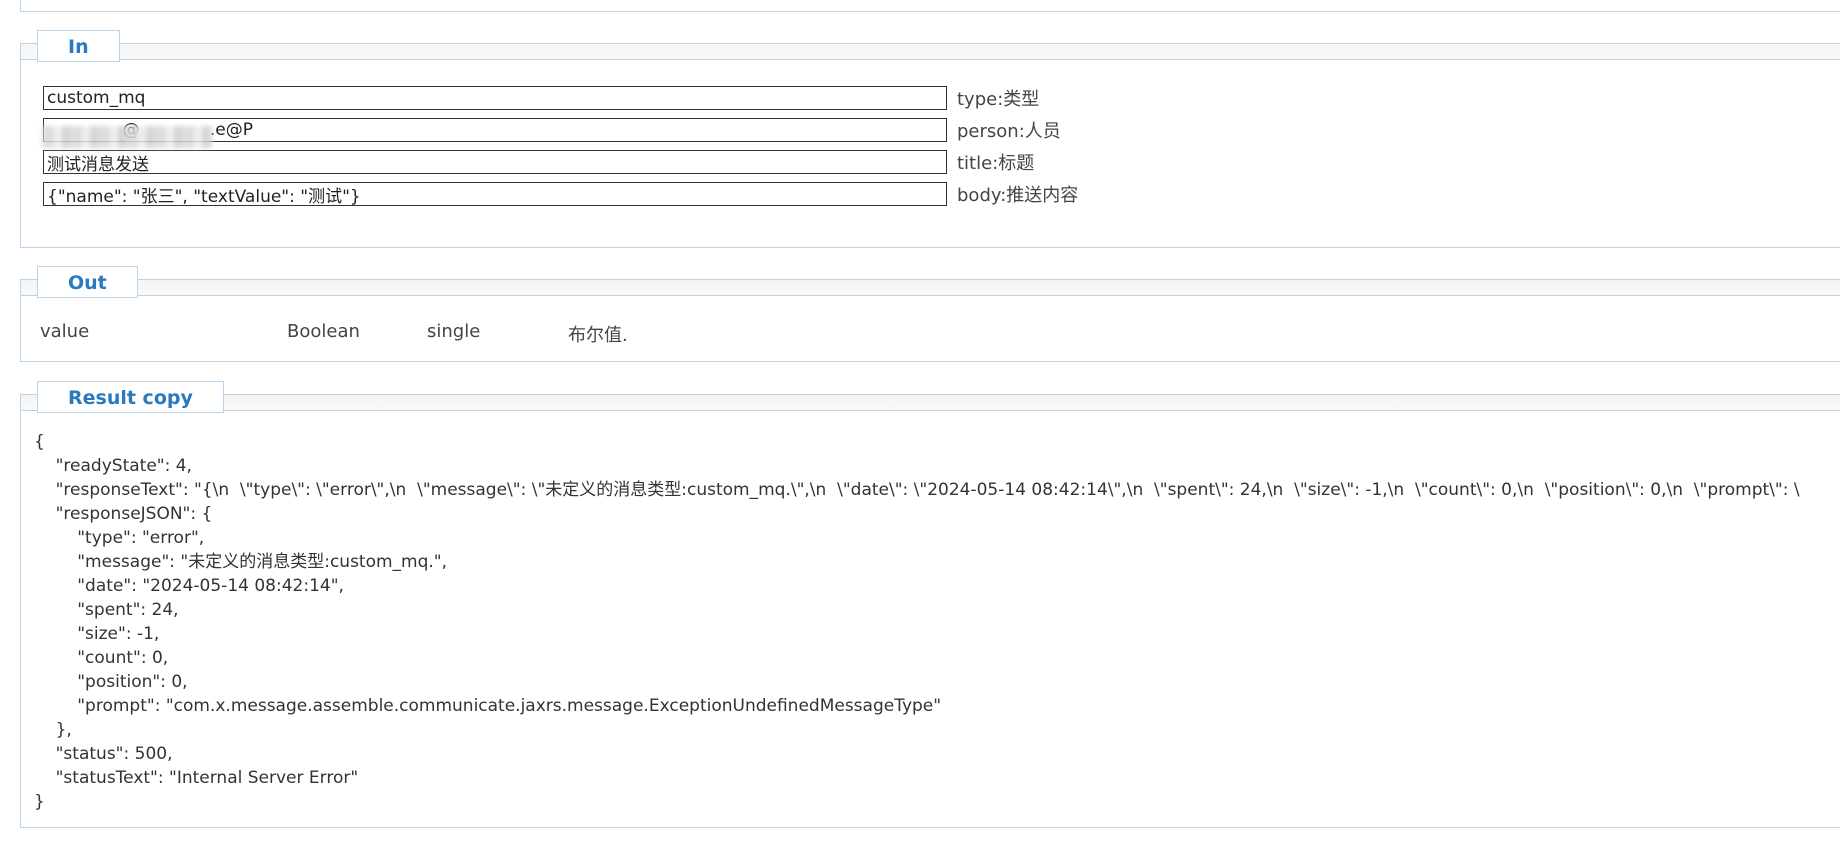 The width and height of the screenshot is (1840, 841). What do you see at coordinates (598, 335) in the screenshot?
I see `out-param-description: 布尔值.` at bounding box center [598, 335].